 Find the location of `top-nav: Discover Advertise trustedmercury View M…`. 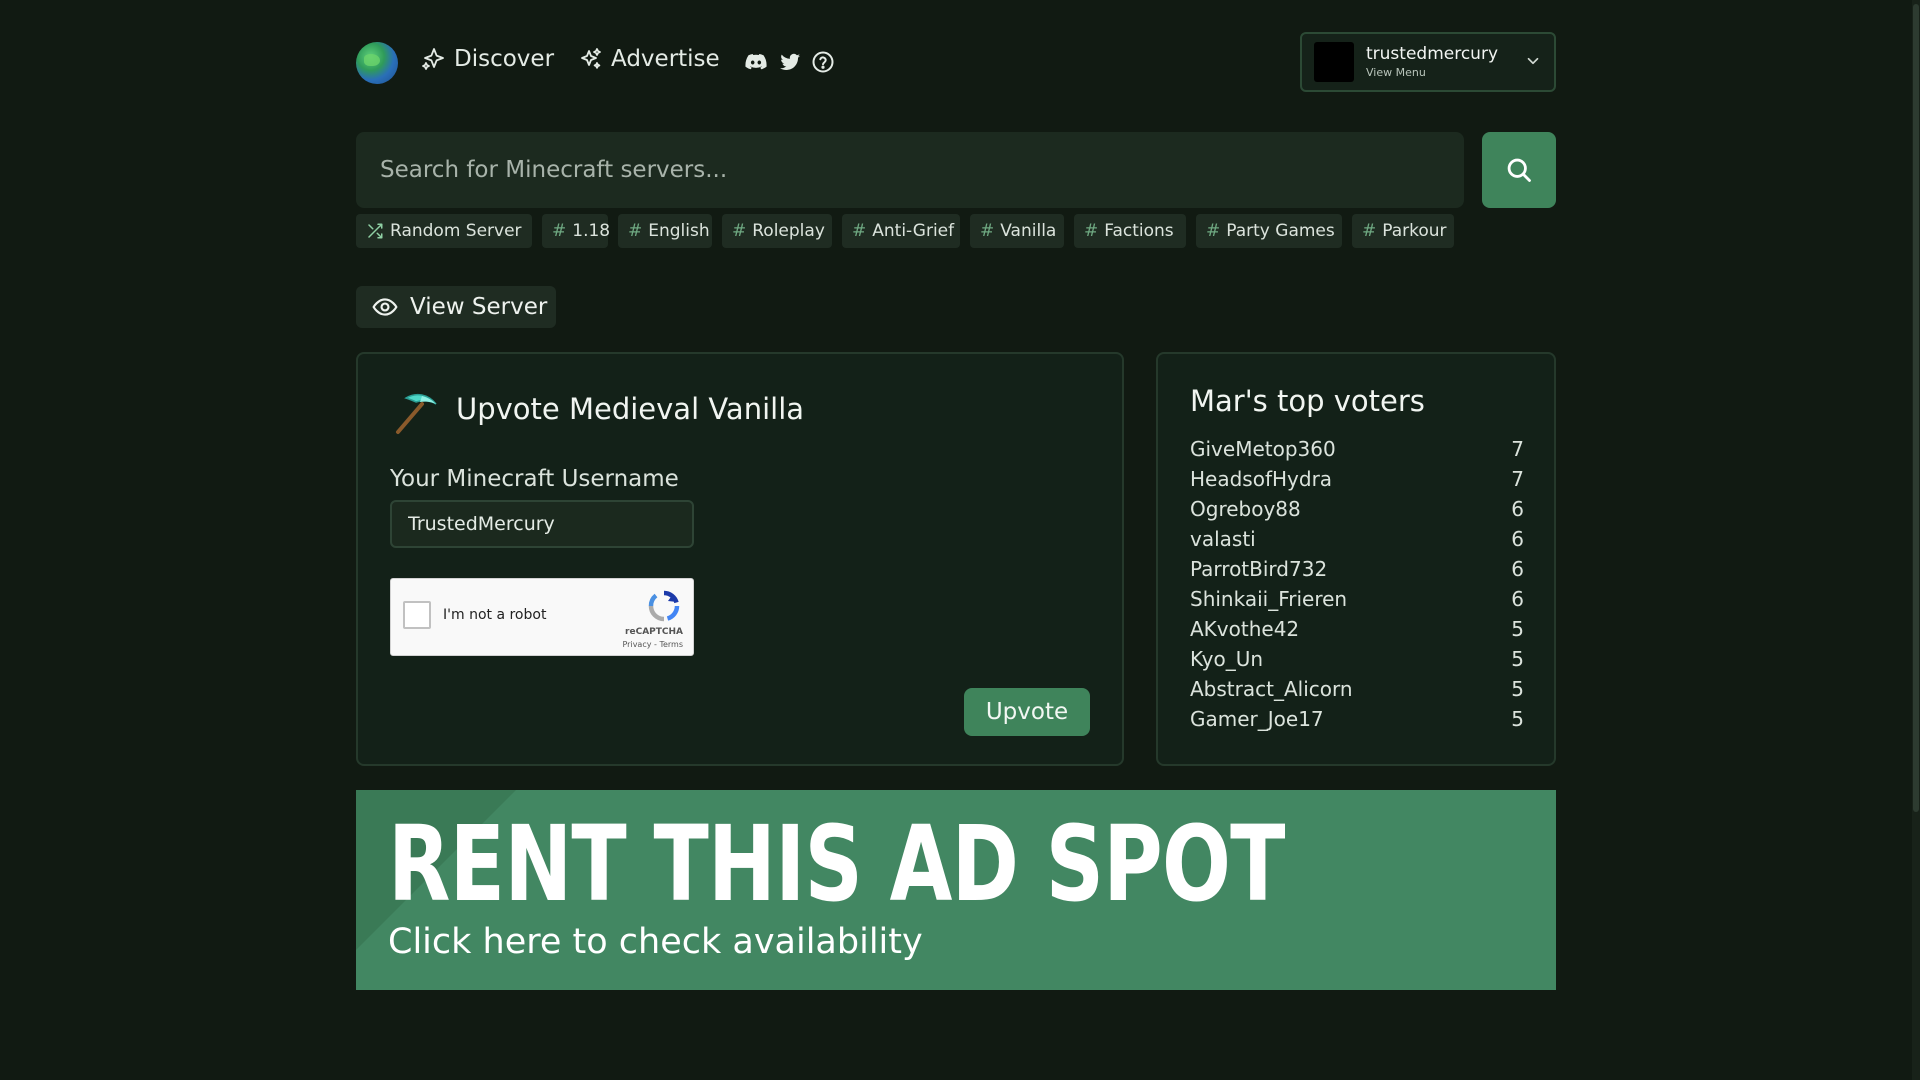

top-nav: Discover Advertise trustedmercury View M… is located at coordinates (956, 62).